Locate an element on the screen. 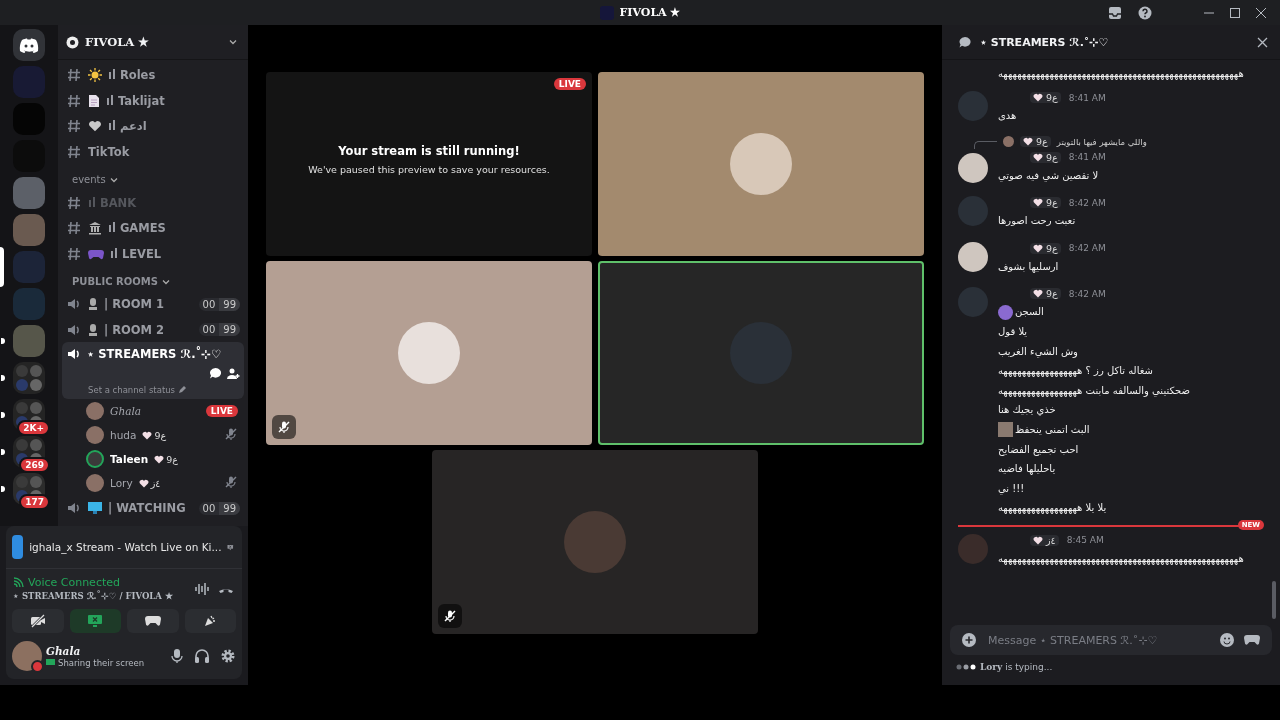 This screenshot has width=1280, height=720. username: Ghala is located at coordinates (64, 650).